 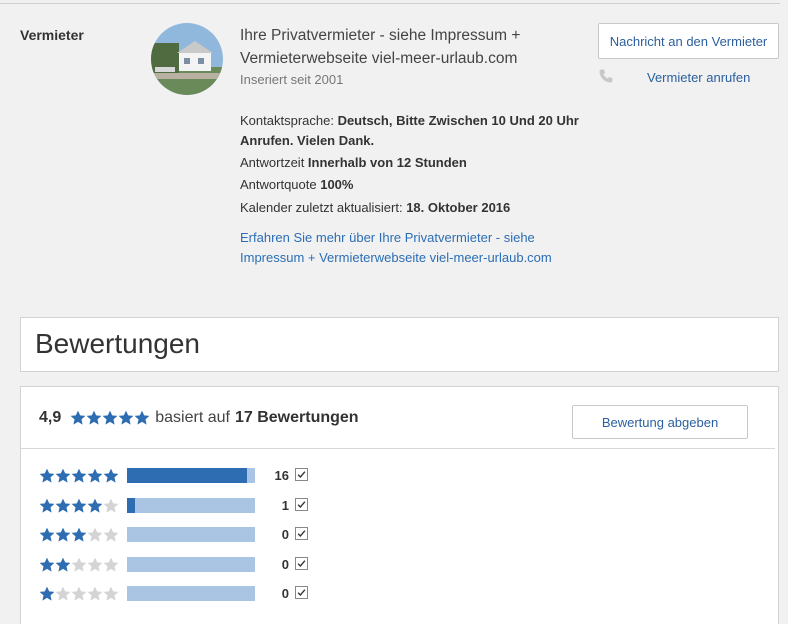 What do you see at coordinates (606, 76) in the screenshot?
I see `phone-icon` at bounding box center [606, 76].